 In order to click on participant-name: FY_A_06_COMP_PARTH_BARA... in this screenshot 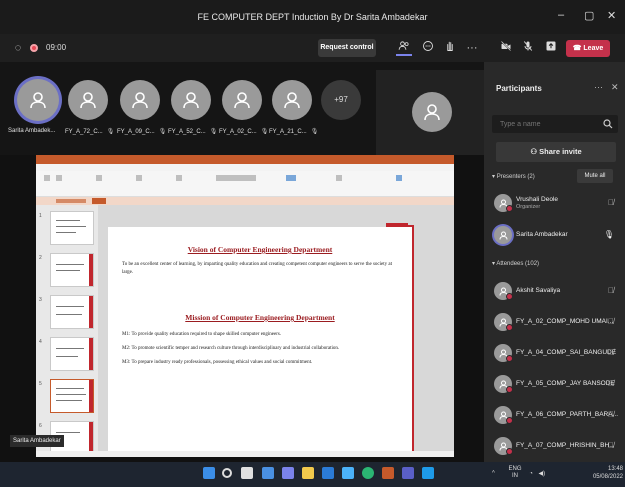, I will do `click(567, 414)`.